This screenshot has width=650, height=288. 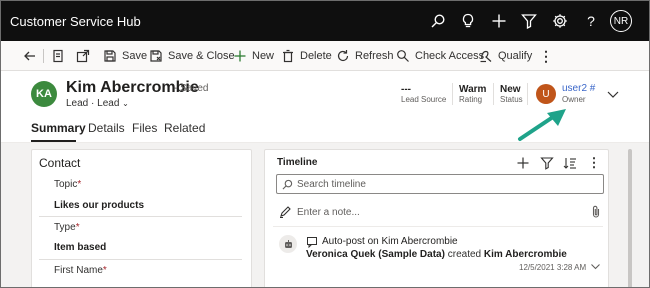 What do you see at coordinates (390, 241) in the screenshot?
I see `post-title: Auto-post on Kim Abercrombie` at bounding box center [390, 241].